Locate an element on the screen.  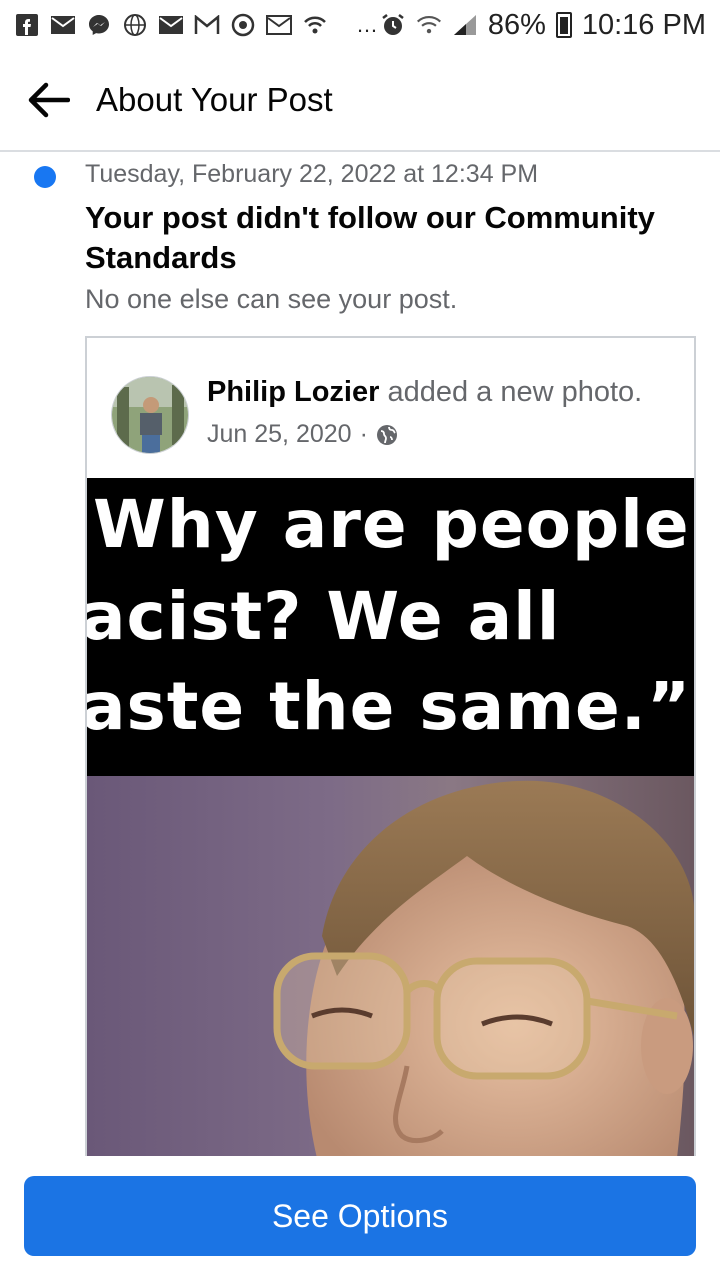
page-title: About Your Post is located at coordinates (214, 99).